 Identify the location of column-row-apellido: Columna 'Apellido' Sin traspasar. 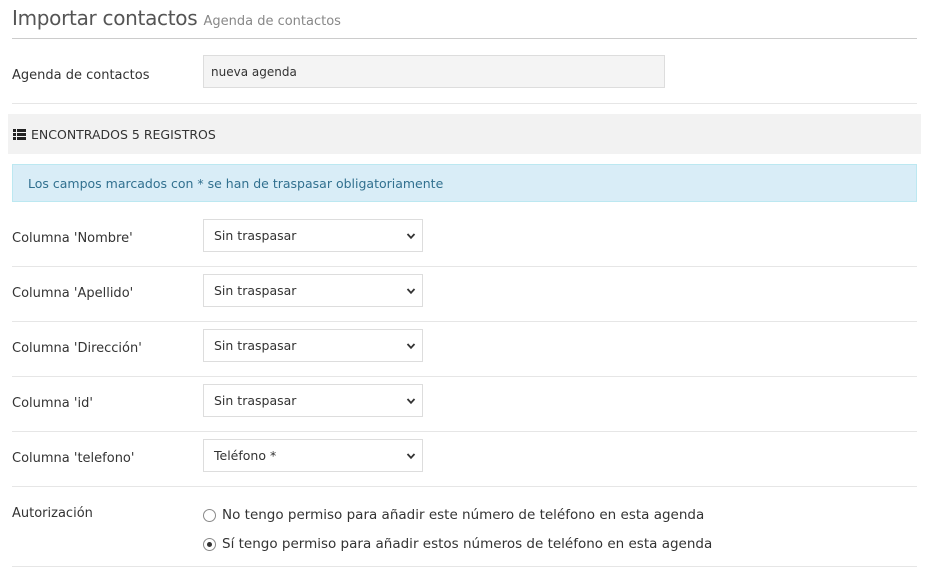
(464, 294).